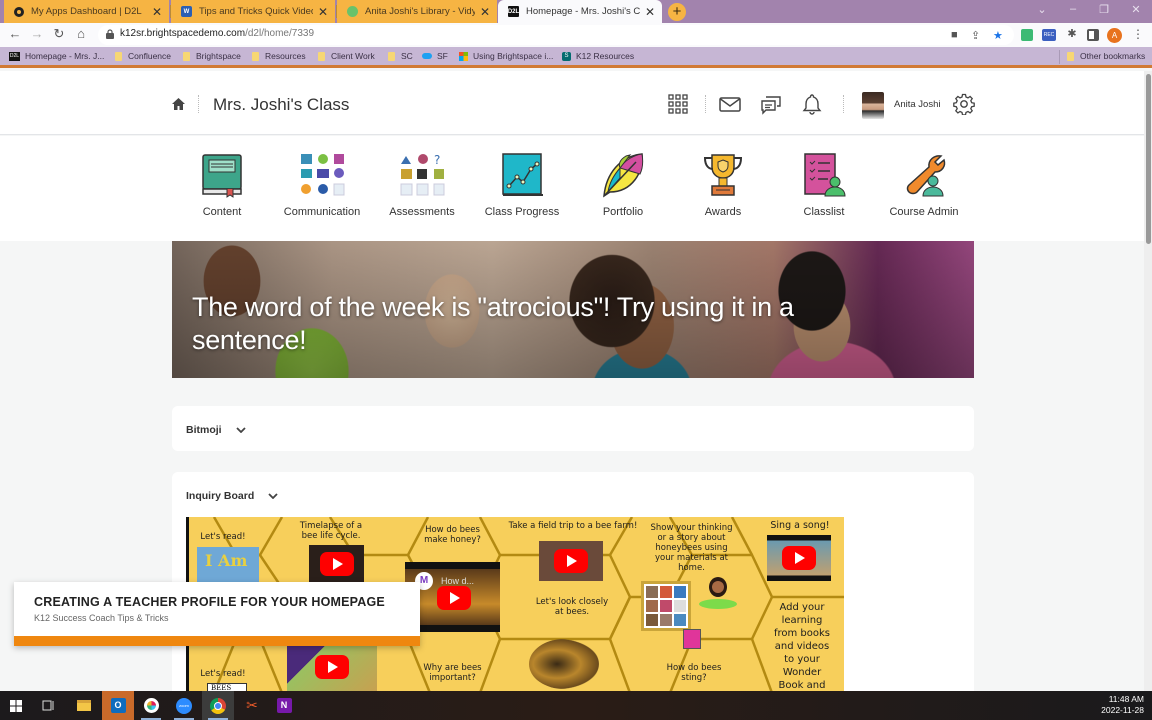  I want to click on book-title: BEES, so click(221, 687).